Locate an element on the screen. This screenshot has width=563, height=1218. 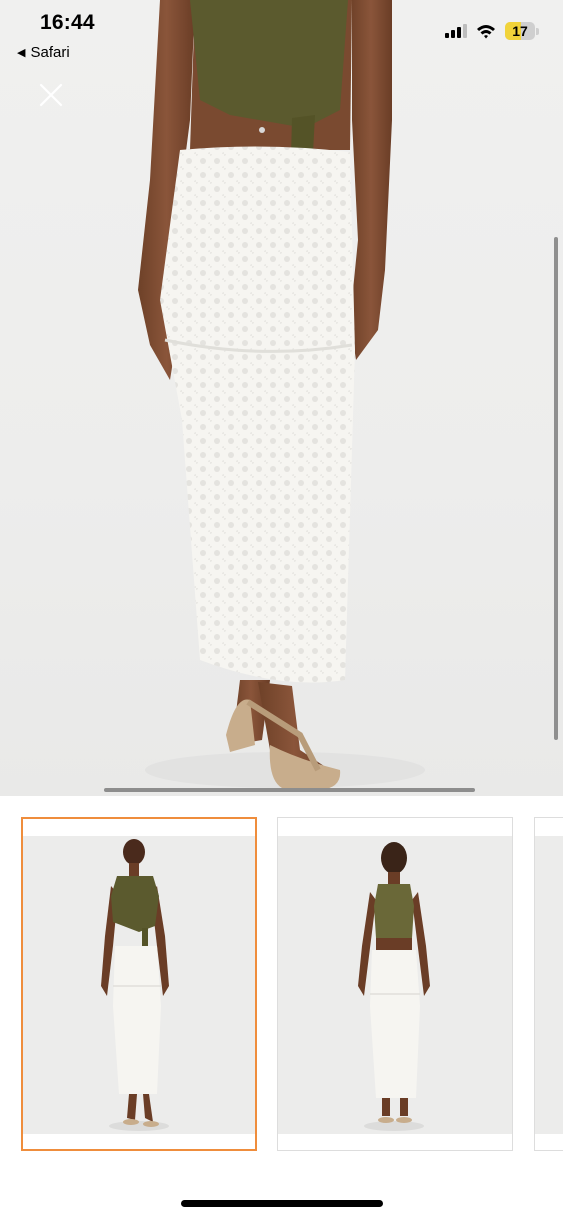
thumbnail-front is located at coordinates (139, 984).